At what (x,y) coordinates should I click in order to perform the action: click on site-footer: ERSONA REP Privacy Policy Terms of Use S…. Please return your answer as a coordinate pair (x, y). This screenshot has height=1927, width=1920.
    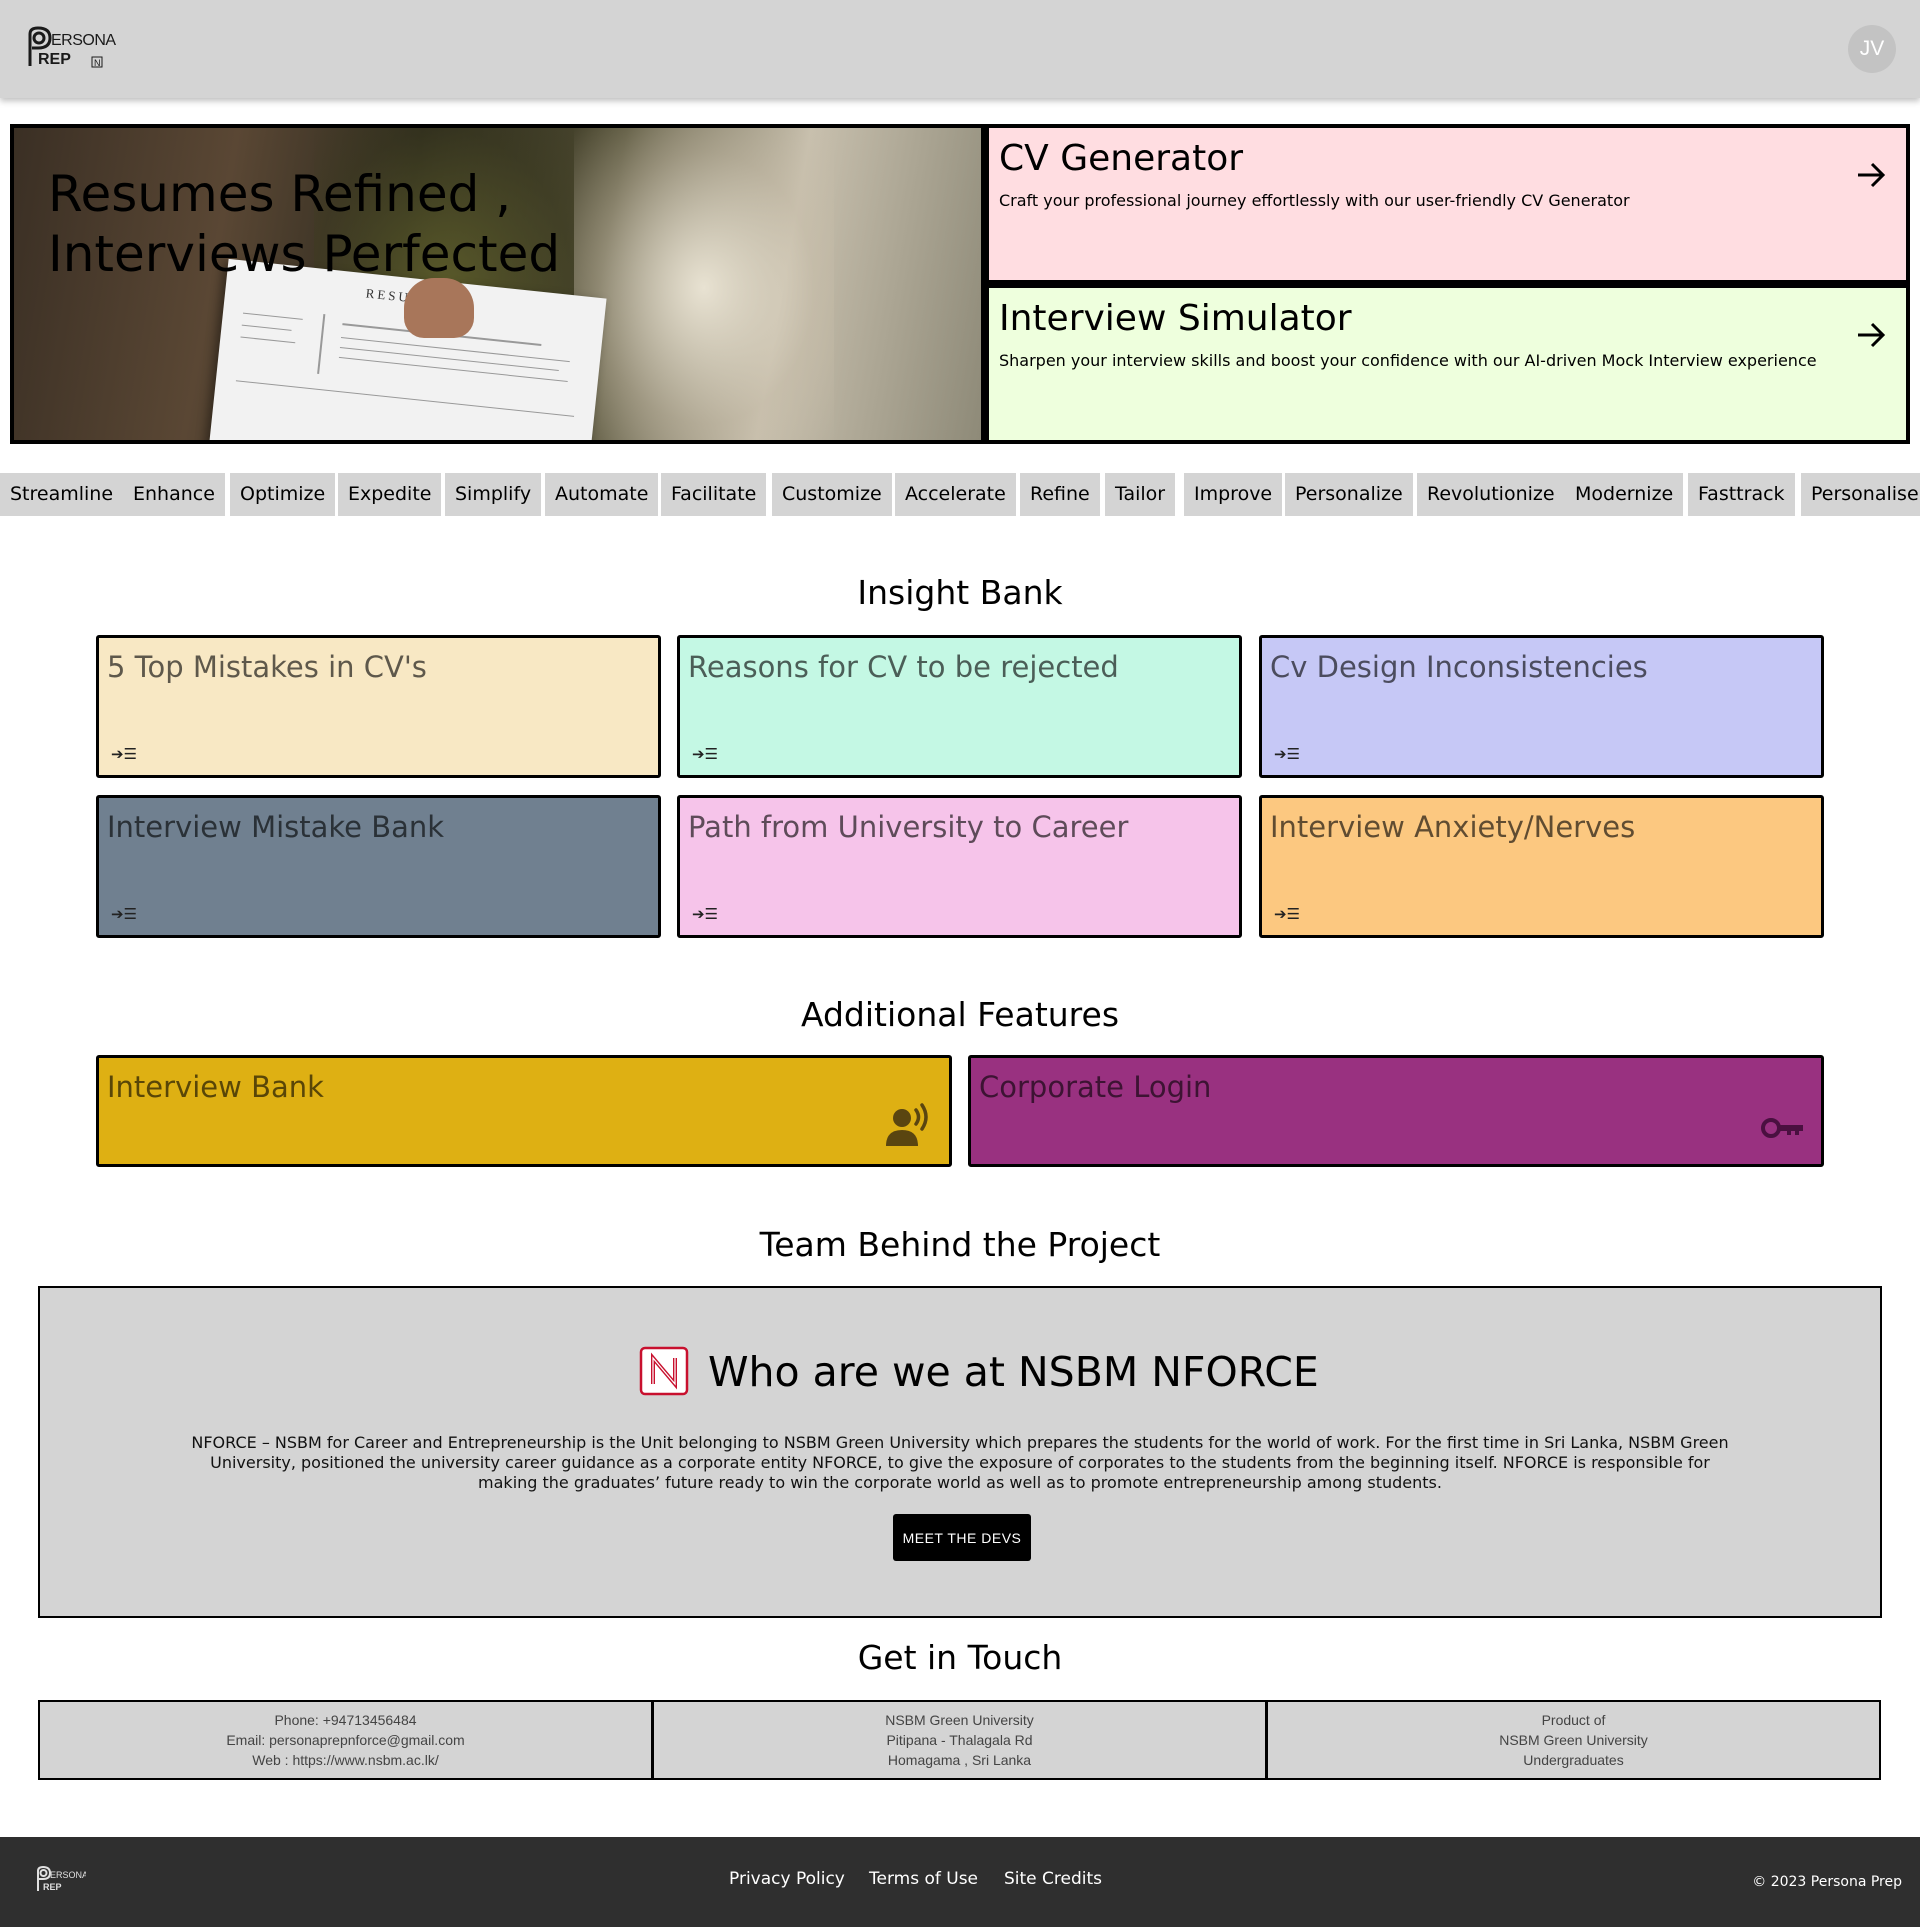
    Looking at the image, I should click on (960, 1882).